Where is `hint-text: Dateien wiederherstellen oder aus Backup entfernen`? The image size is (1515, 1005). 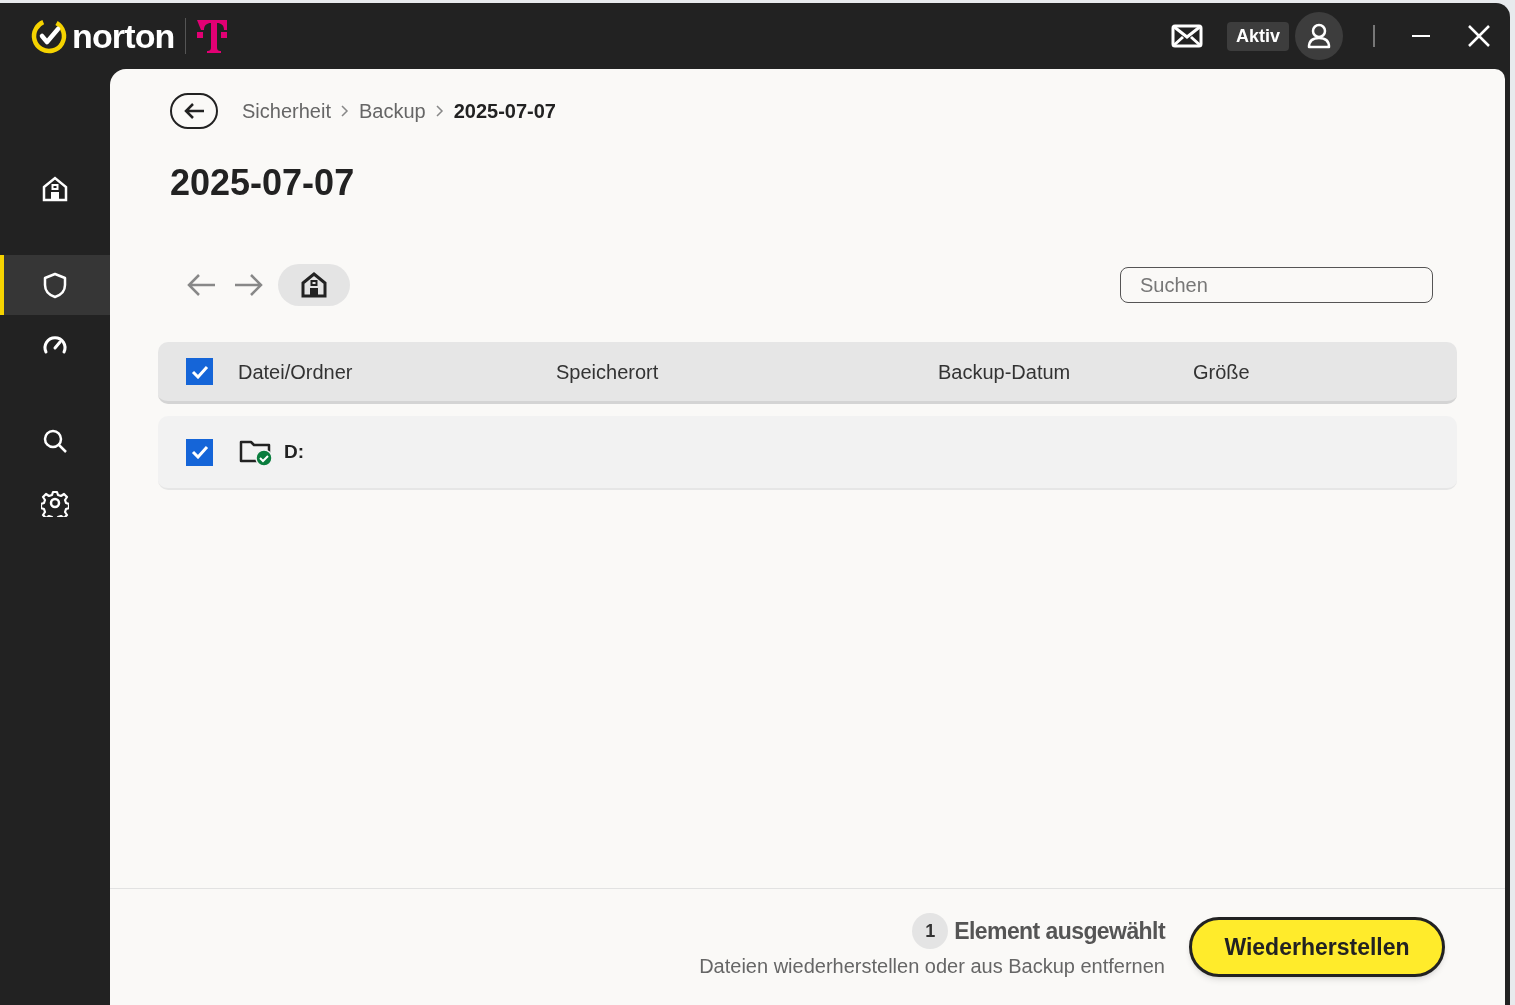
hint-text: Dateien wiederherstellen oder aus Backup entfernen is located at coordinates (932, 966).